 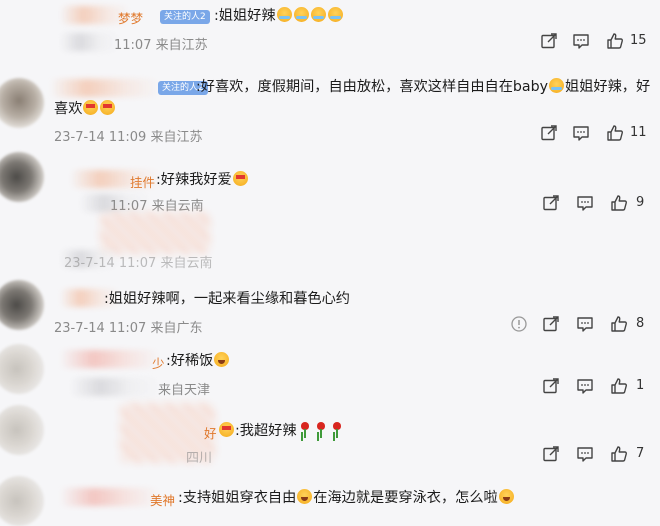 What do you see at coordinates (128, 137) in the screenshot?
I see `comment-meta: 23-7-14 11:09 来自江苏` at bounding box center [128, 137].